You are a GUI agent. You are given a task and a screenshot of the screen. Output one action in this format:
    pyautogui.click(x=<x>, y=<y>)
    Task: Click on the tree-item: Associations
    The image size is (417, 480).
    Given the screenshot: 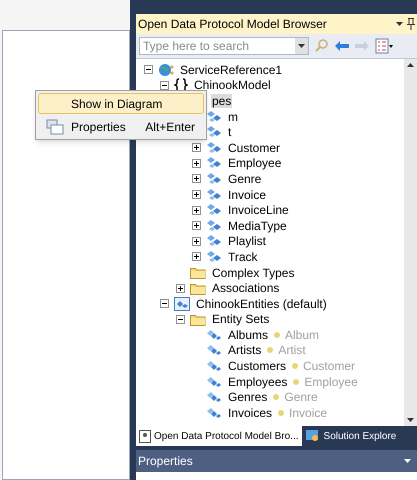 What is the action you would take?
    pyautogui.click(x=245, y=288)
    